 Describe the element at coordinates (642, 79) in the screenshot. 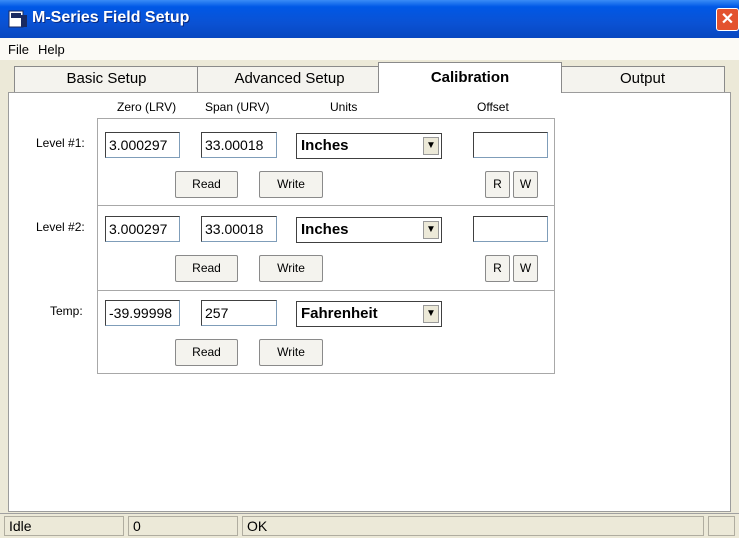

I see `tab-output: Output` at that location.